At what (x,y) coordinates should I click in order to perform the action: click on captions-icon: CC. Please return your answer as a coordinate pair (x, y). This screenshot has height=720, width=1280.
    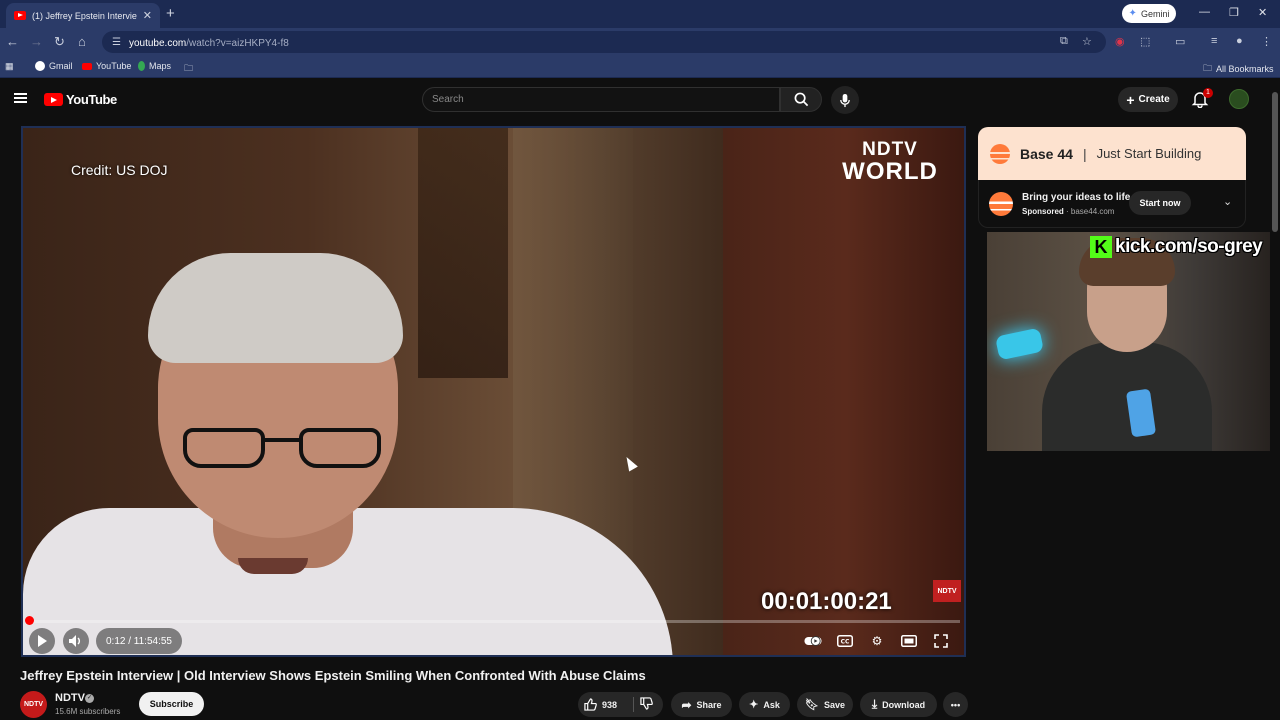
    Looking at the image, I should click on (845, 641).